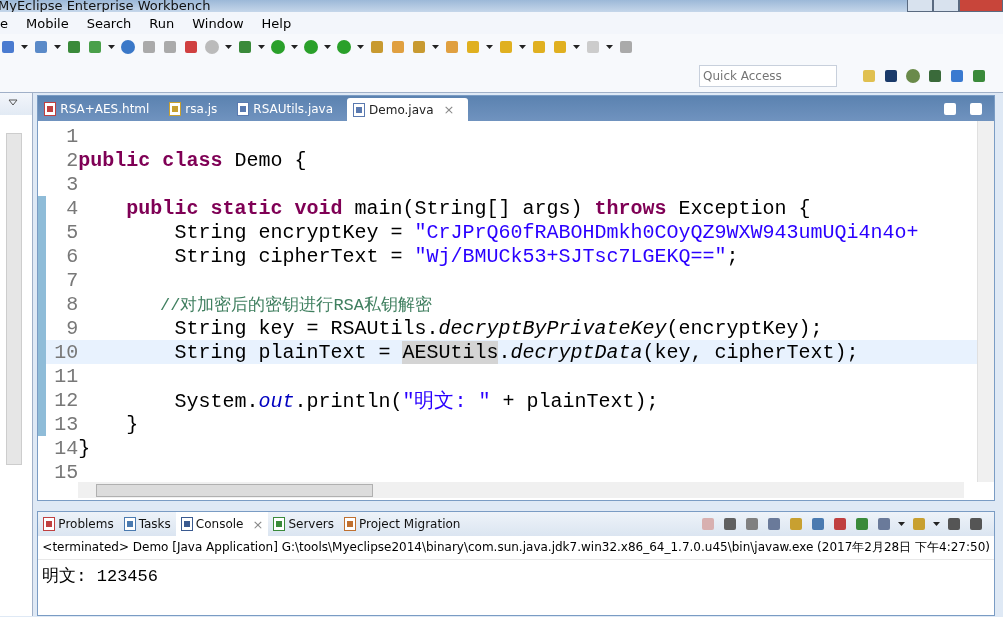  Describe the element at coordinates (303, 524) in the screenshot. I see `view-tab: Servers` at that location.